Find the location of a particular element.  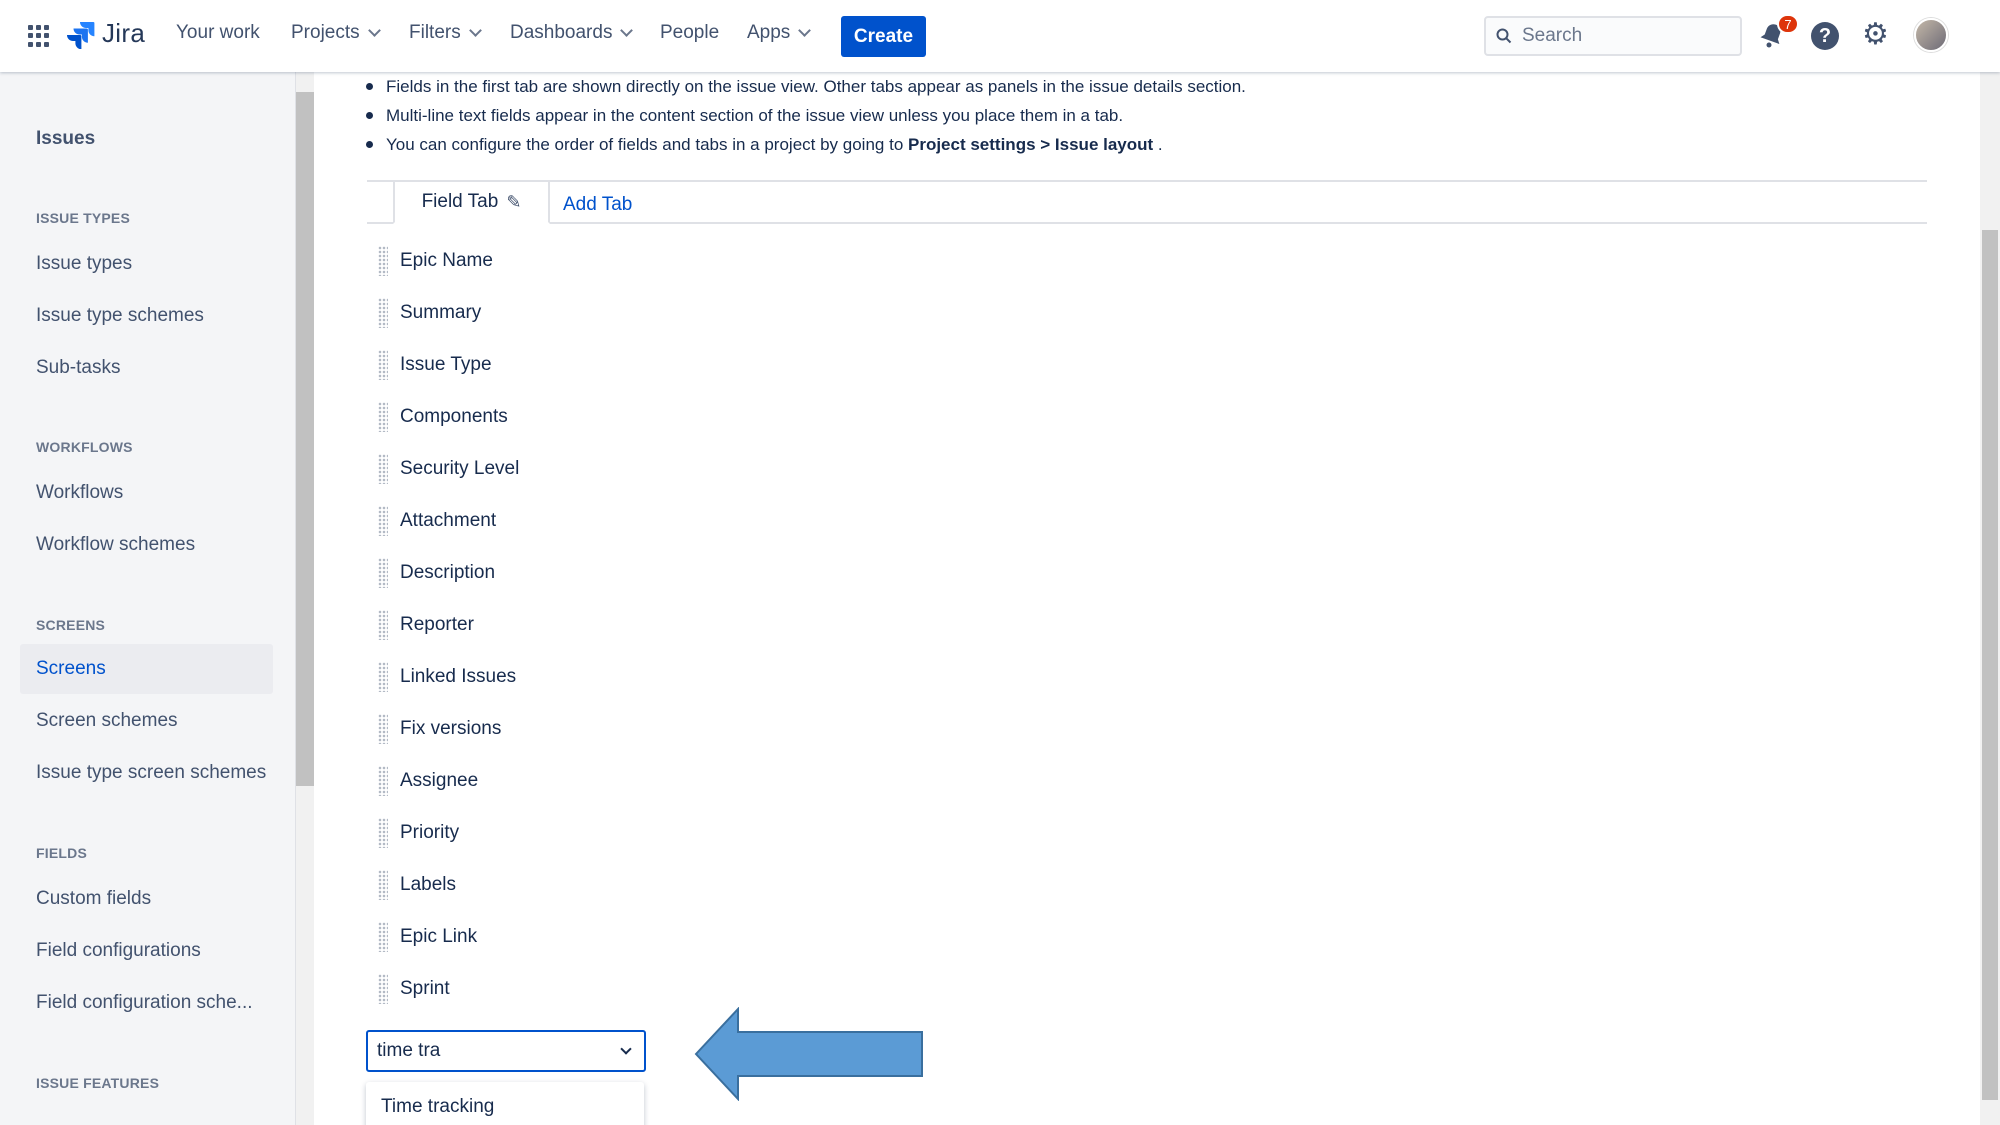

field-label: Linked Issues is located at coordinates (458, 676).